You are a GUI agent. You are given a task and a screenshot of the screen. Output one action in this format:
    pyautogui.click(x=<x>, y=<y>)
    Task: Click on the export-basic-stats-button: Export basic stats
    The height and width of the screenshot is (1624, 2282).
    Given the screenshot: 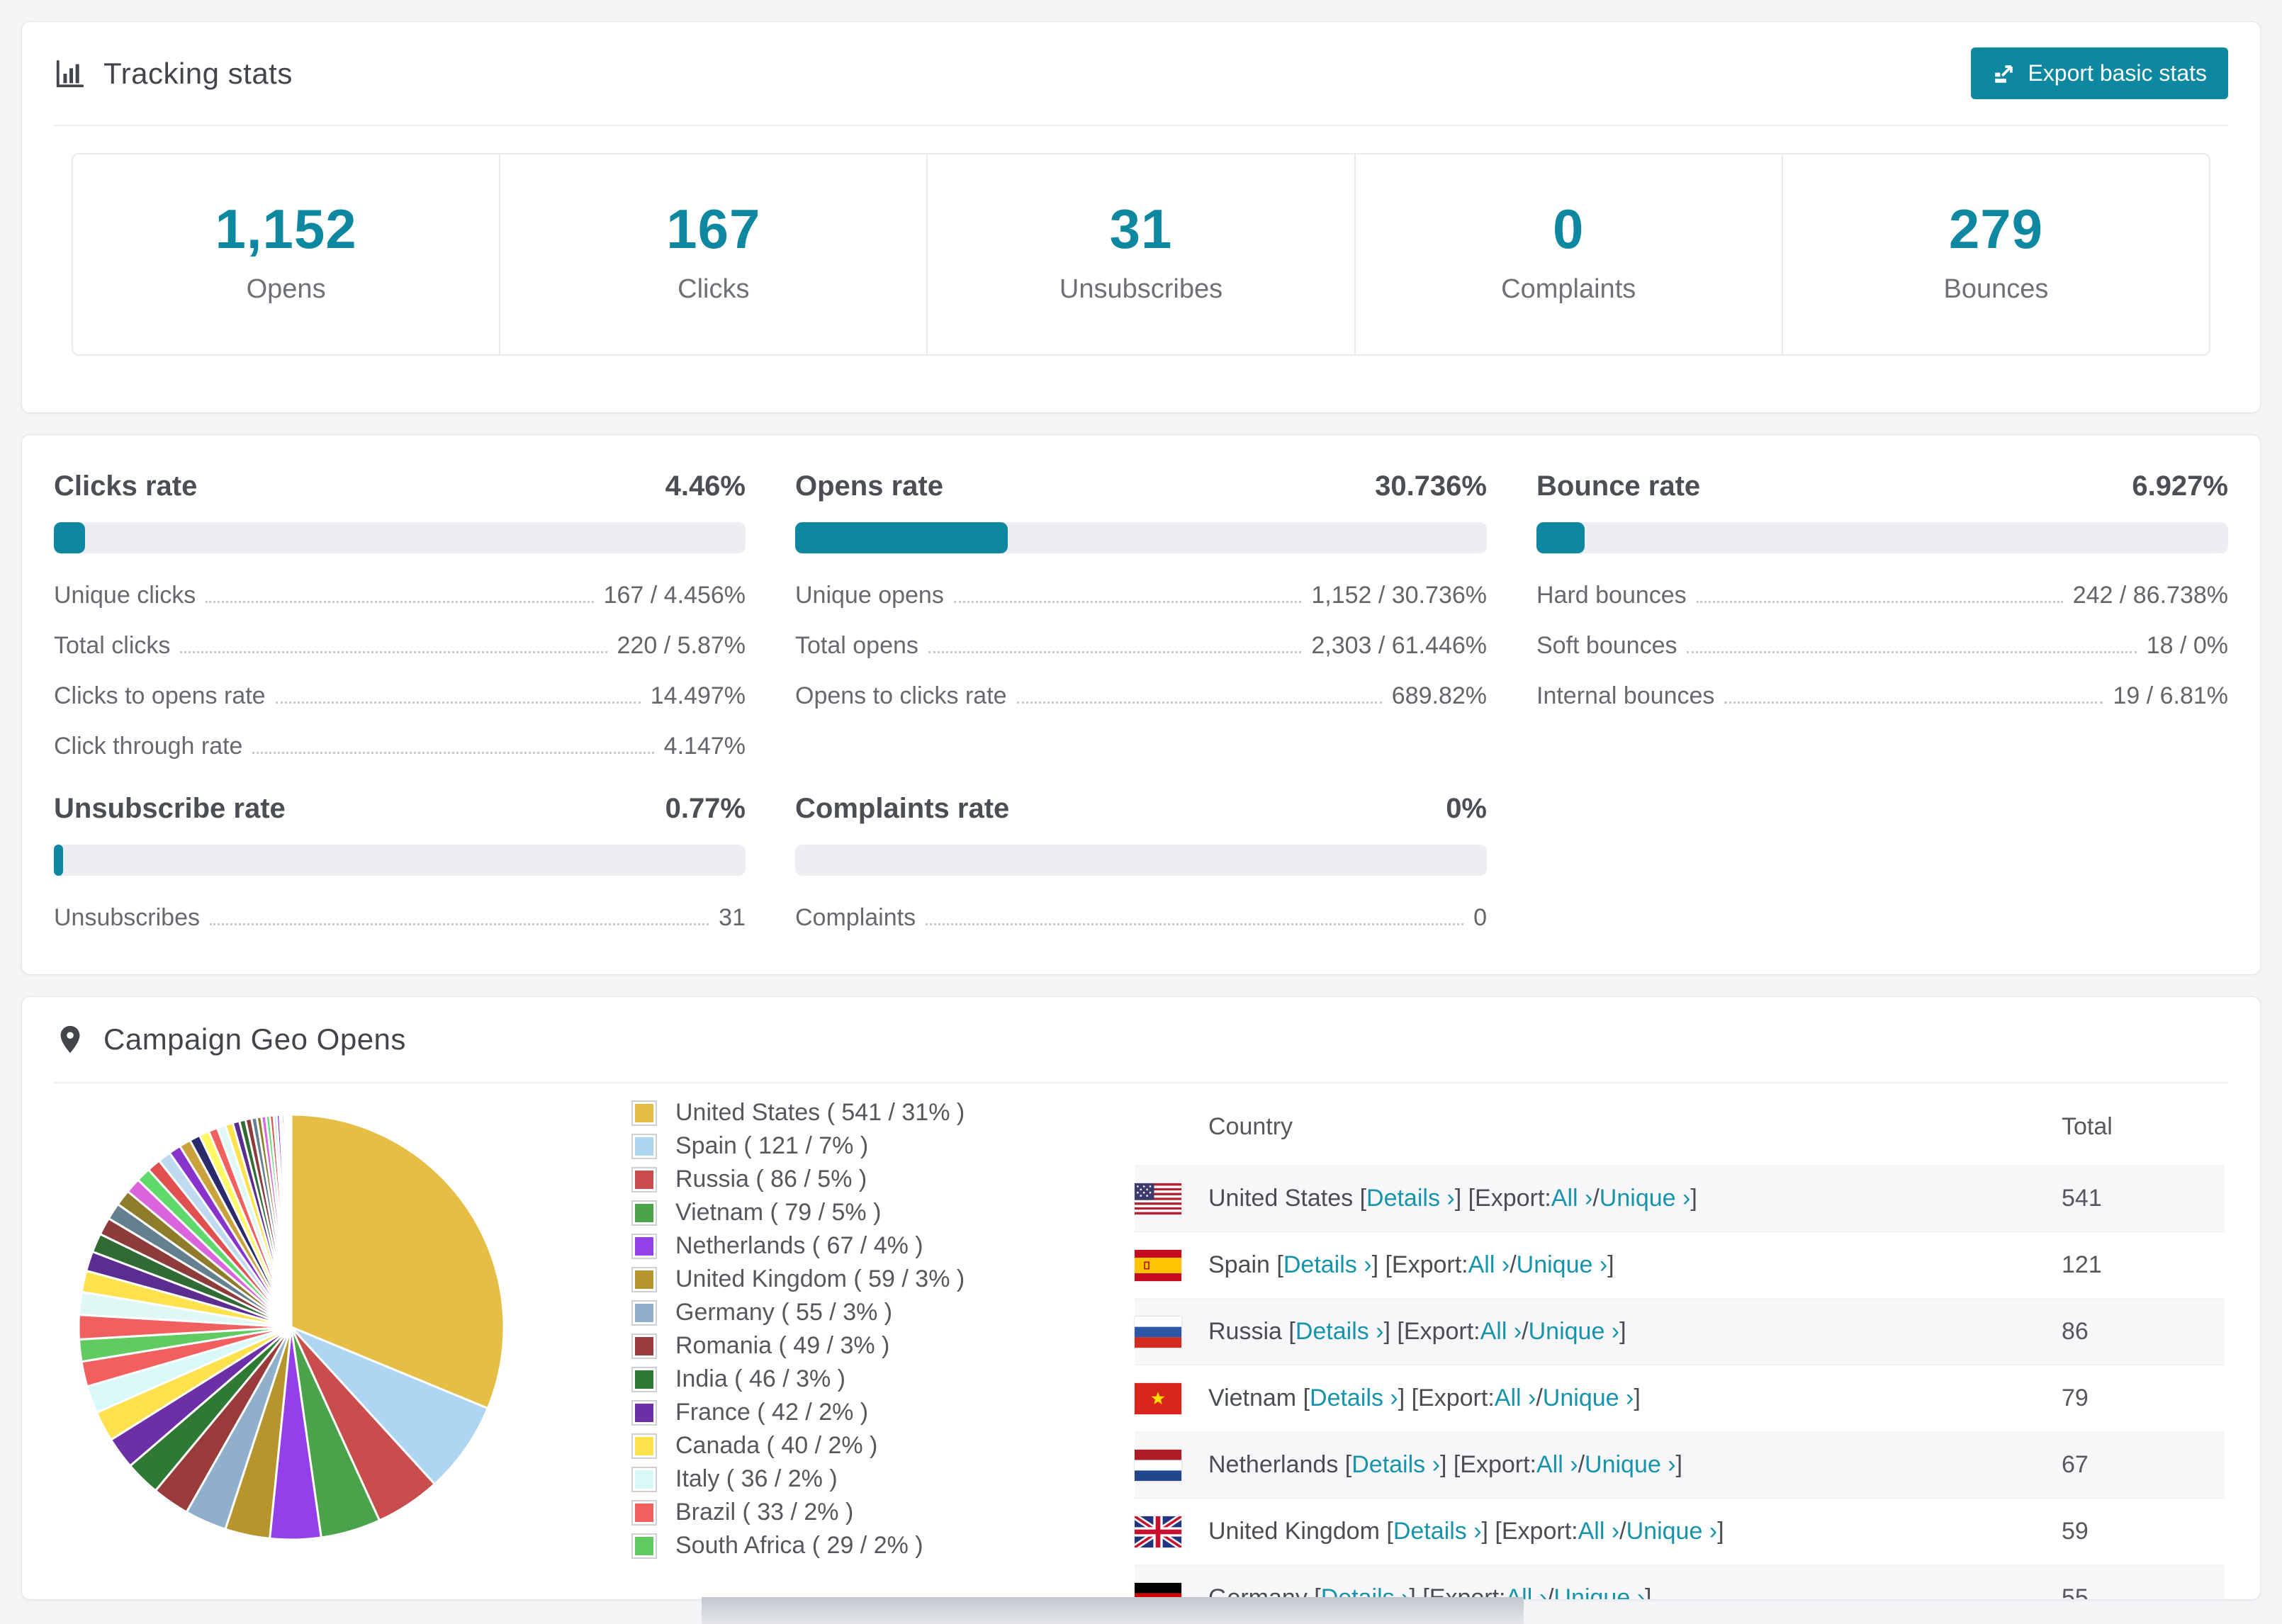 What is the action you would take?
    pyautogui.click(x=2099, y=73)
    